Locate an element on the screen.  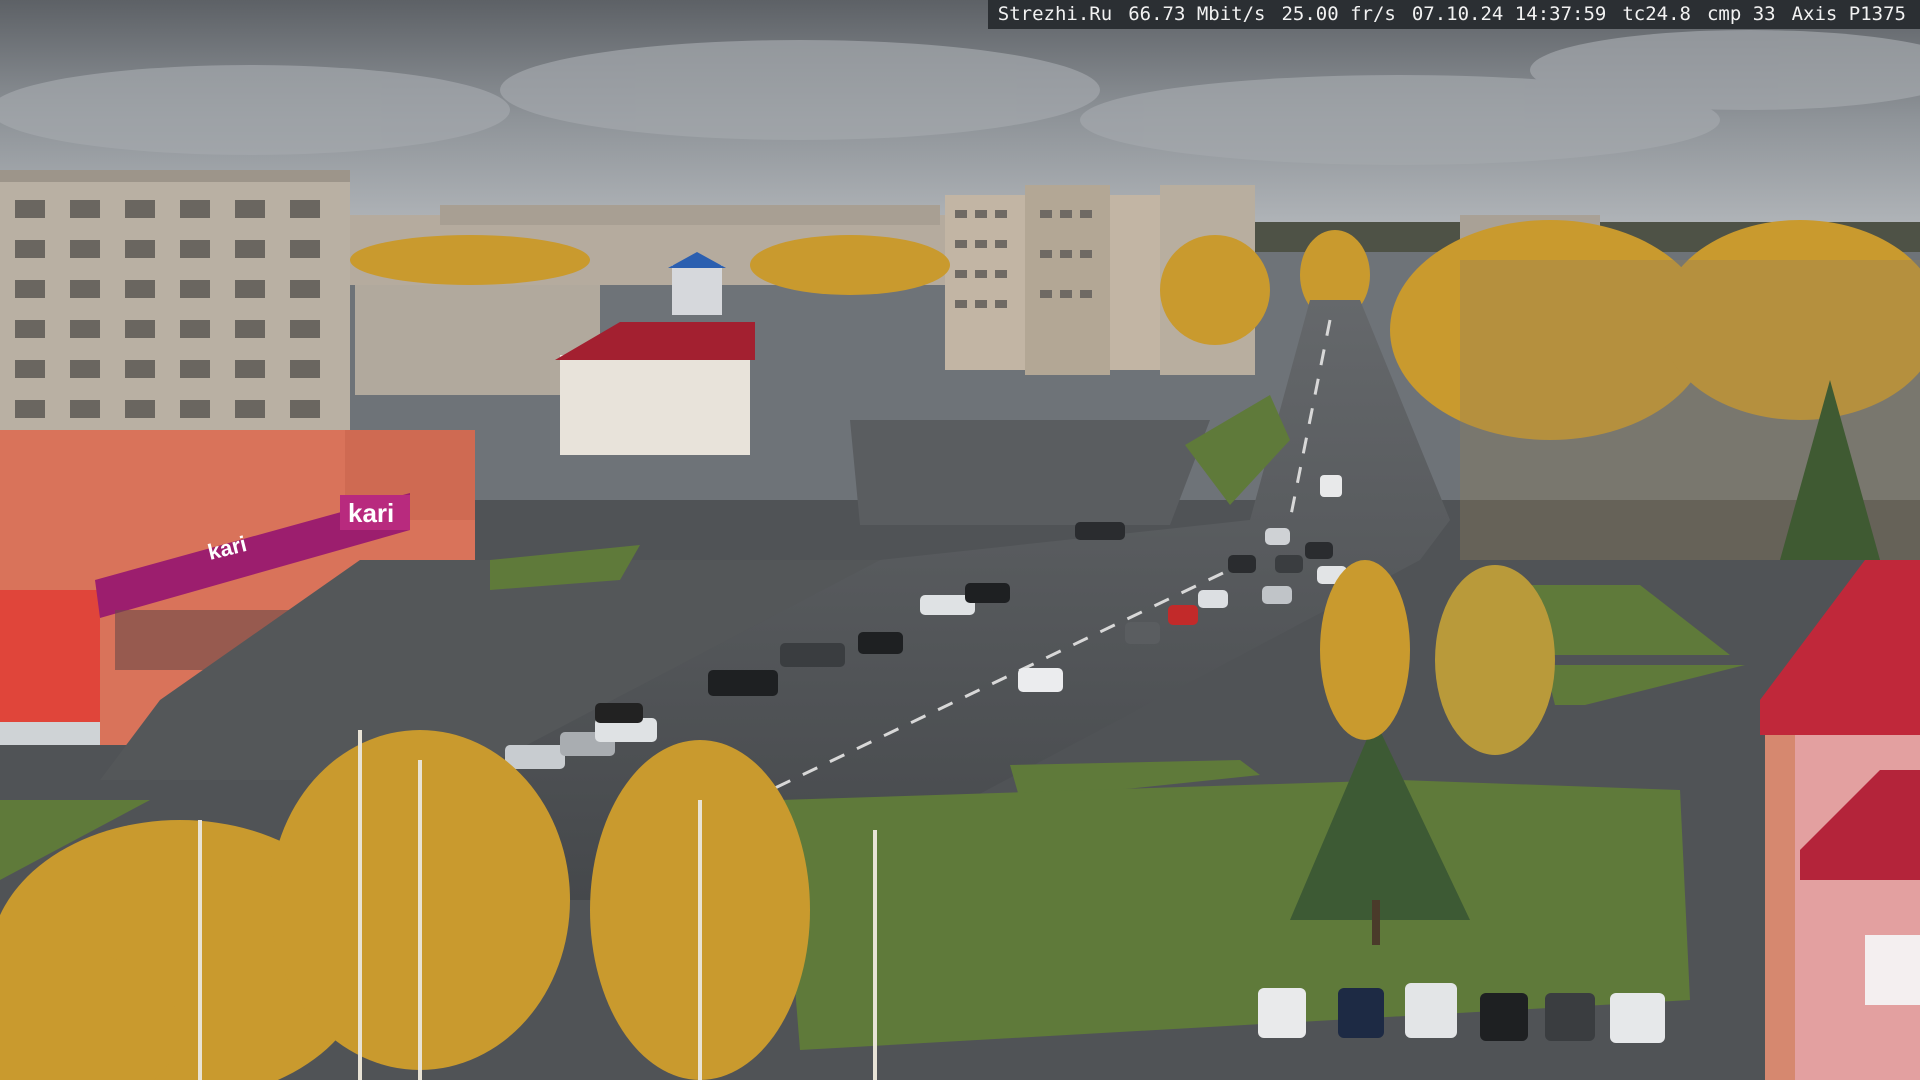
kari-main-logo: kari is located at coordinates (371, 513).